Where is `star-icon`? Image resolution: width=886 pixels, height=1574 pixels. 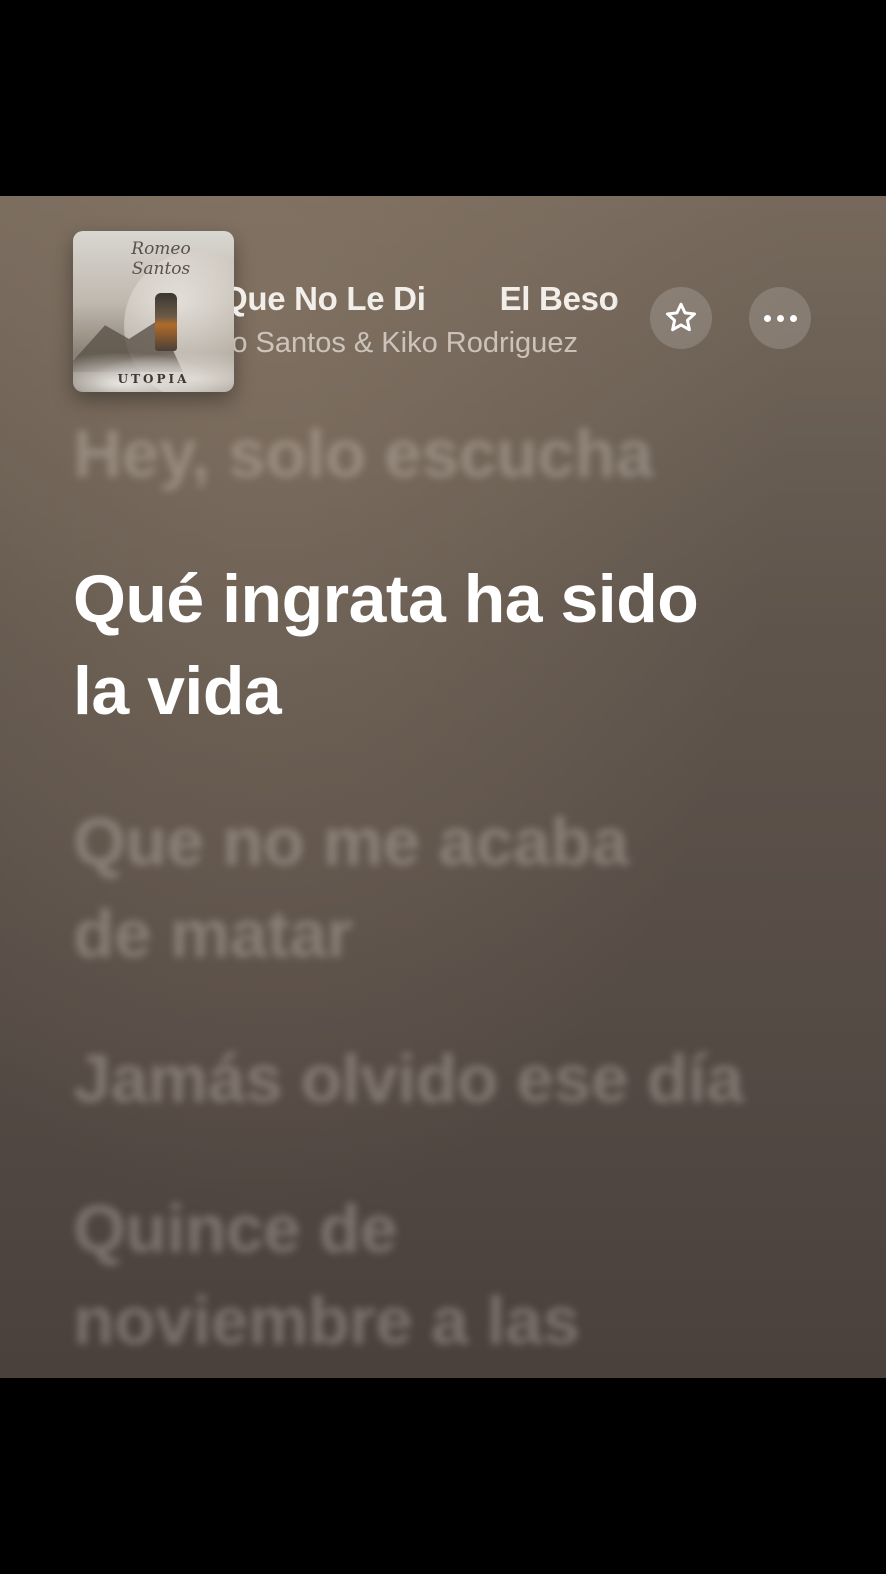
star-icon is located at coordinates (681, 317).